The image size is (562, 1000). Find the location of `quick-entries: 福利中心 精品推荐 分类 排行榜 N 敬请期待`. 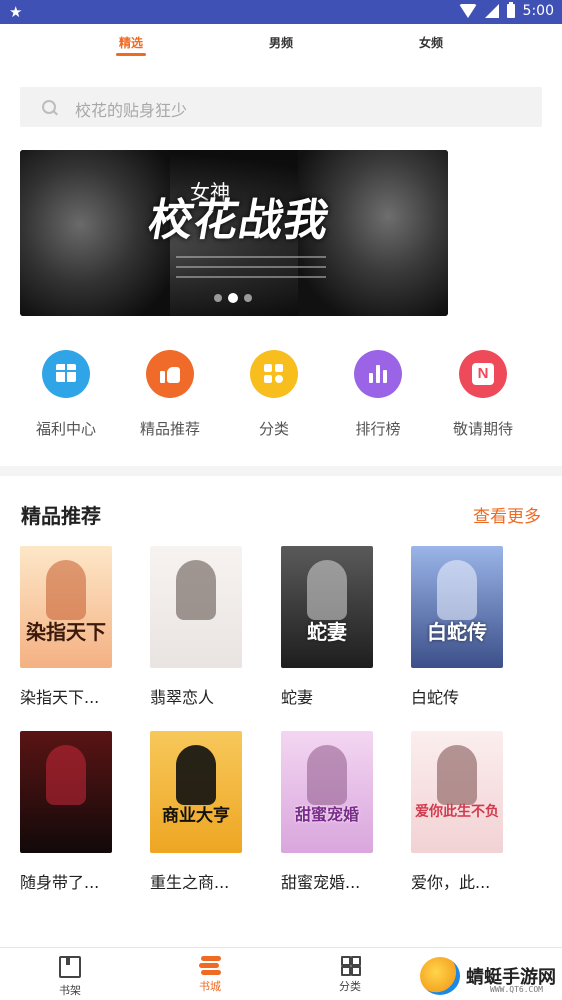

quick-entries: 福利中心 精品推荐 分类 排行榜 N 敬请期待 is located at coordinates (281, 395).